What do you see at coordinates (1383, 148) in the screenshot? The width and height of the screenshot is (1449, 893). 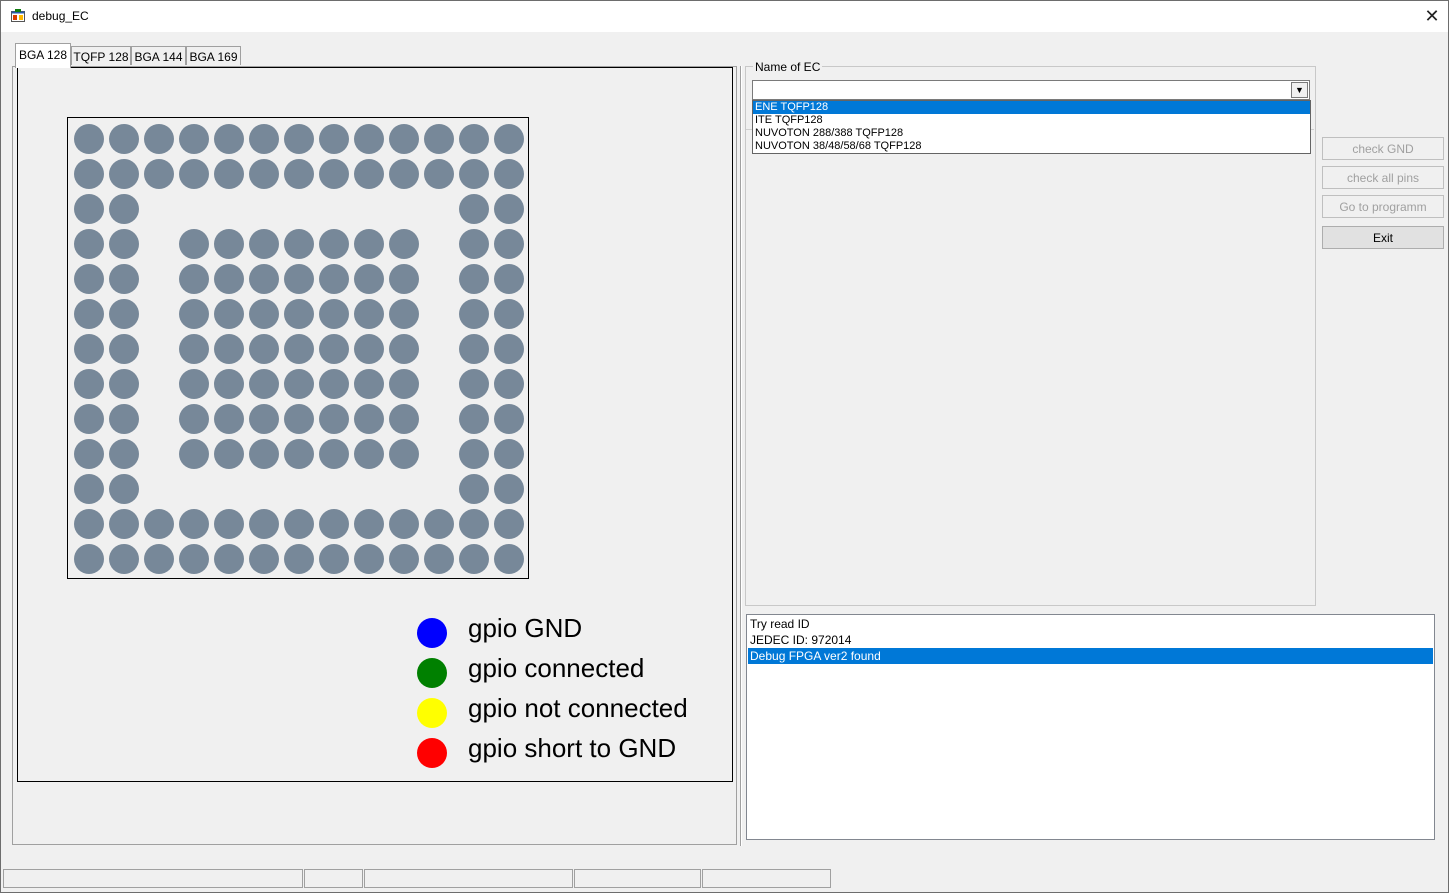 I see `check-gnd-button: check GND` at bounding box center [1383, 148].